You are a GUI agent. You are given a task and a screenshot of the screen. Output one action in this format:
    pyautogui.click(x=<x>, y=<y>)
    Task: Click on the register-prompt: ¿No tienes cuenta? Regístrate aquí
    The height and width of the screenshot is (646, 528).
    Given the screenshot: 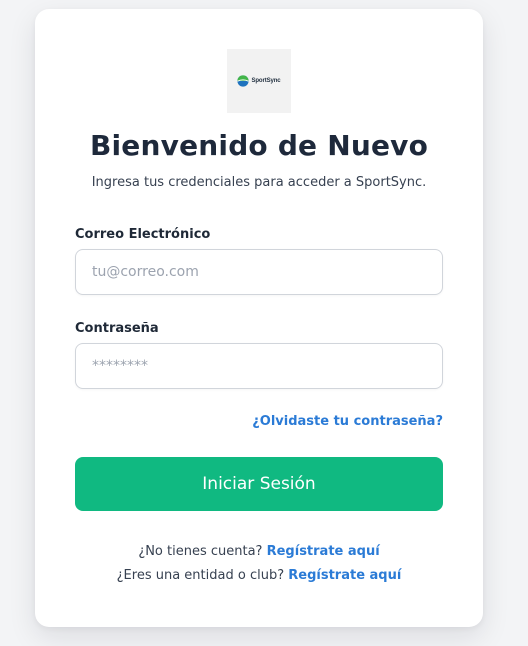 What is the action you would take?
    pyautogui.click(x=259, y=551)
    